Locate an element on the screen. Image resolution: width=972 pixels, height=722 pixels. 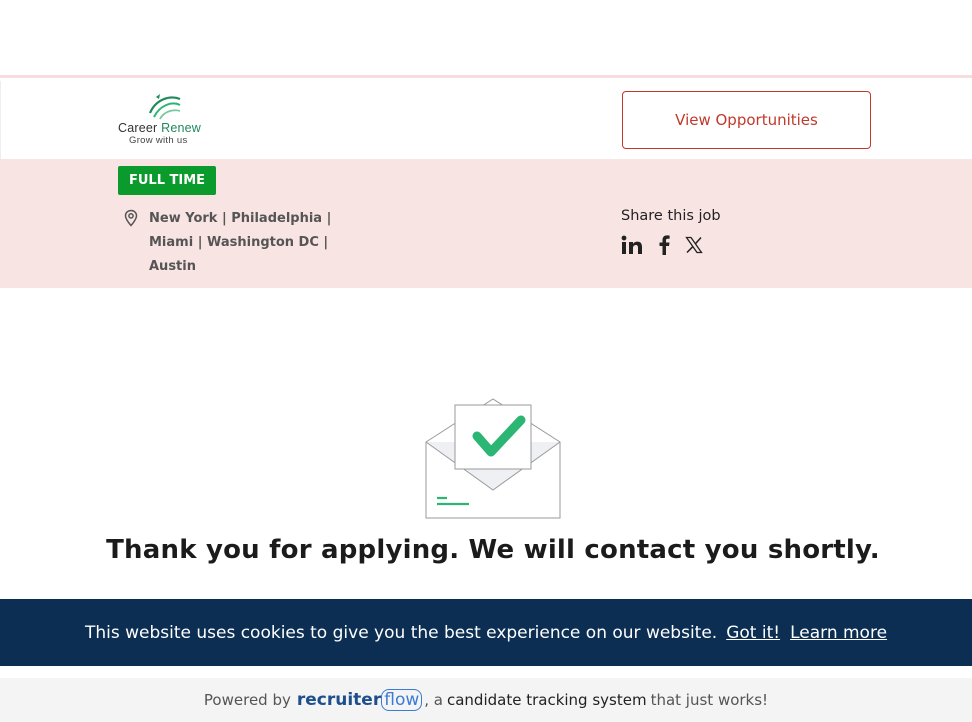
company-logo: Career Renew Grow with us is located at coordinates (168, 119).